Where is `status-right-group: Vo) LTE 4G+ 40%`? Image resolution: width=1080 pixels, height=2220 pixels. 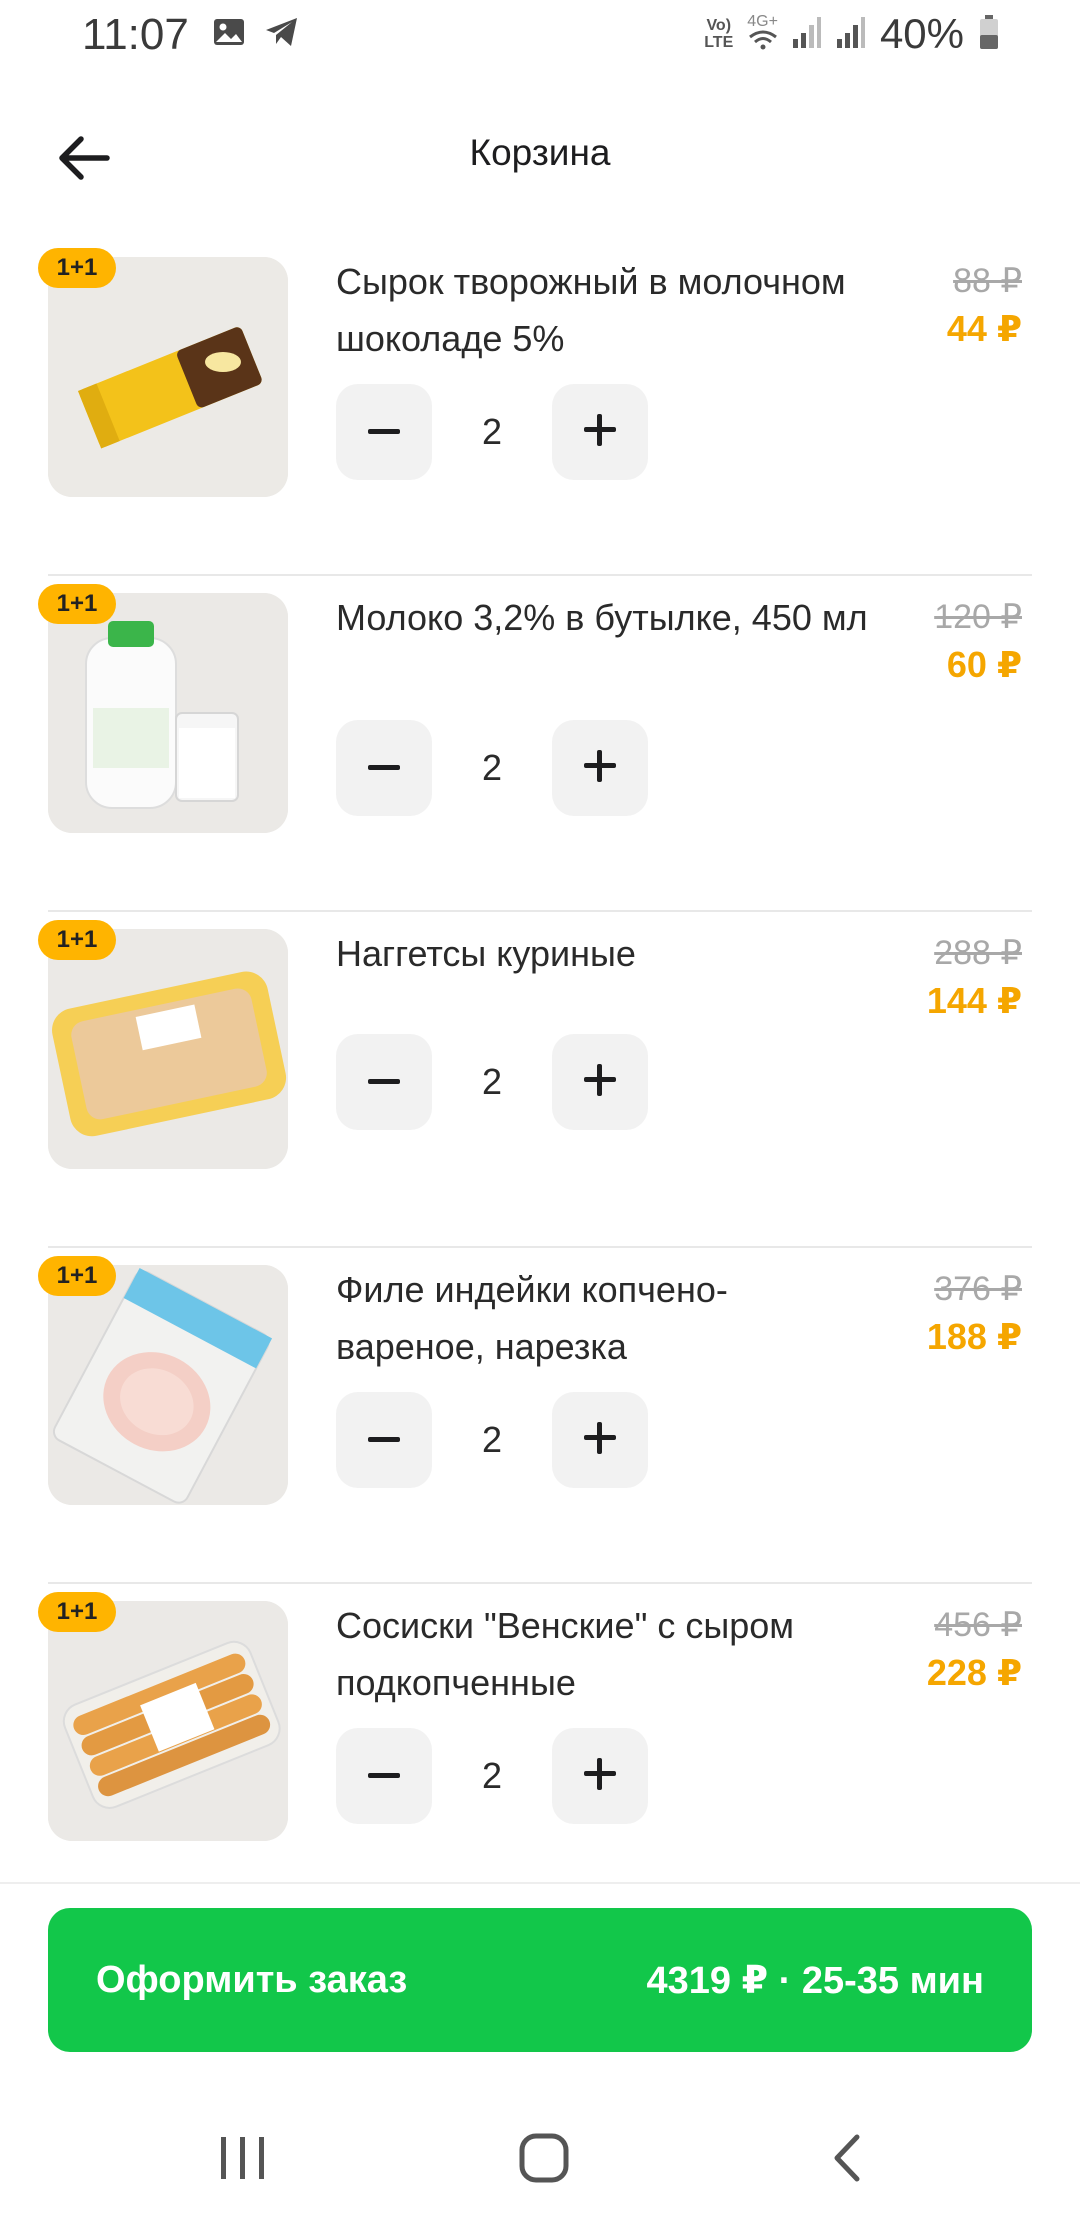 status-right-group: Vo) LTE 4G+ 40% is located at coordinates (852, 34).